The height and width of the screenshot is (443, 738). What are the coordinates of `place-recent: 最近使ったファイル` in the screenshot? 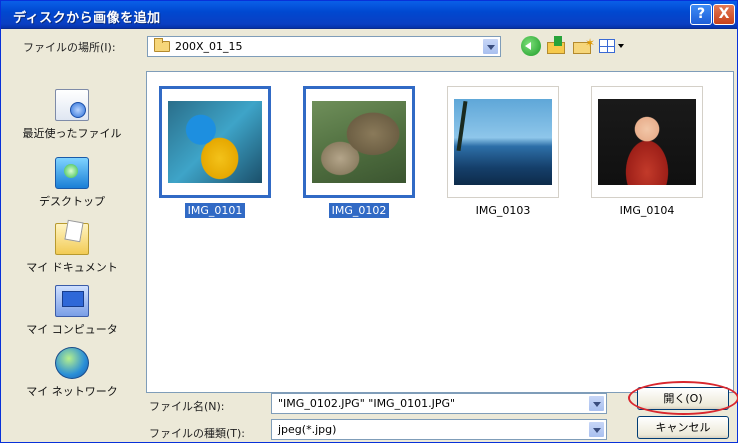 It's located at (72, 115).